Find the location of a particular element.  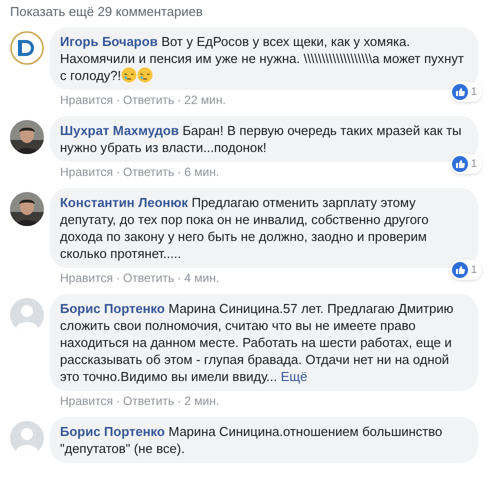

timestamp: 4 мин. is located at coordinates (202, 278).